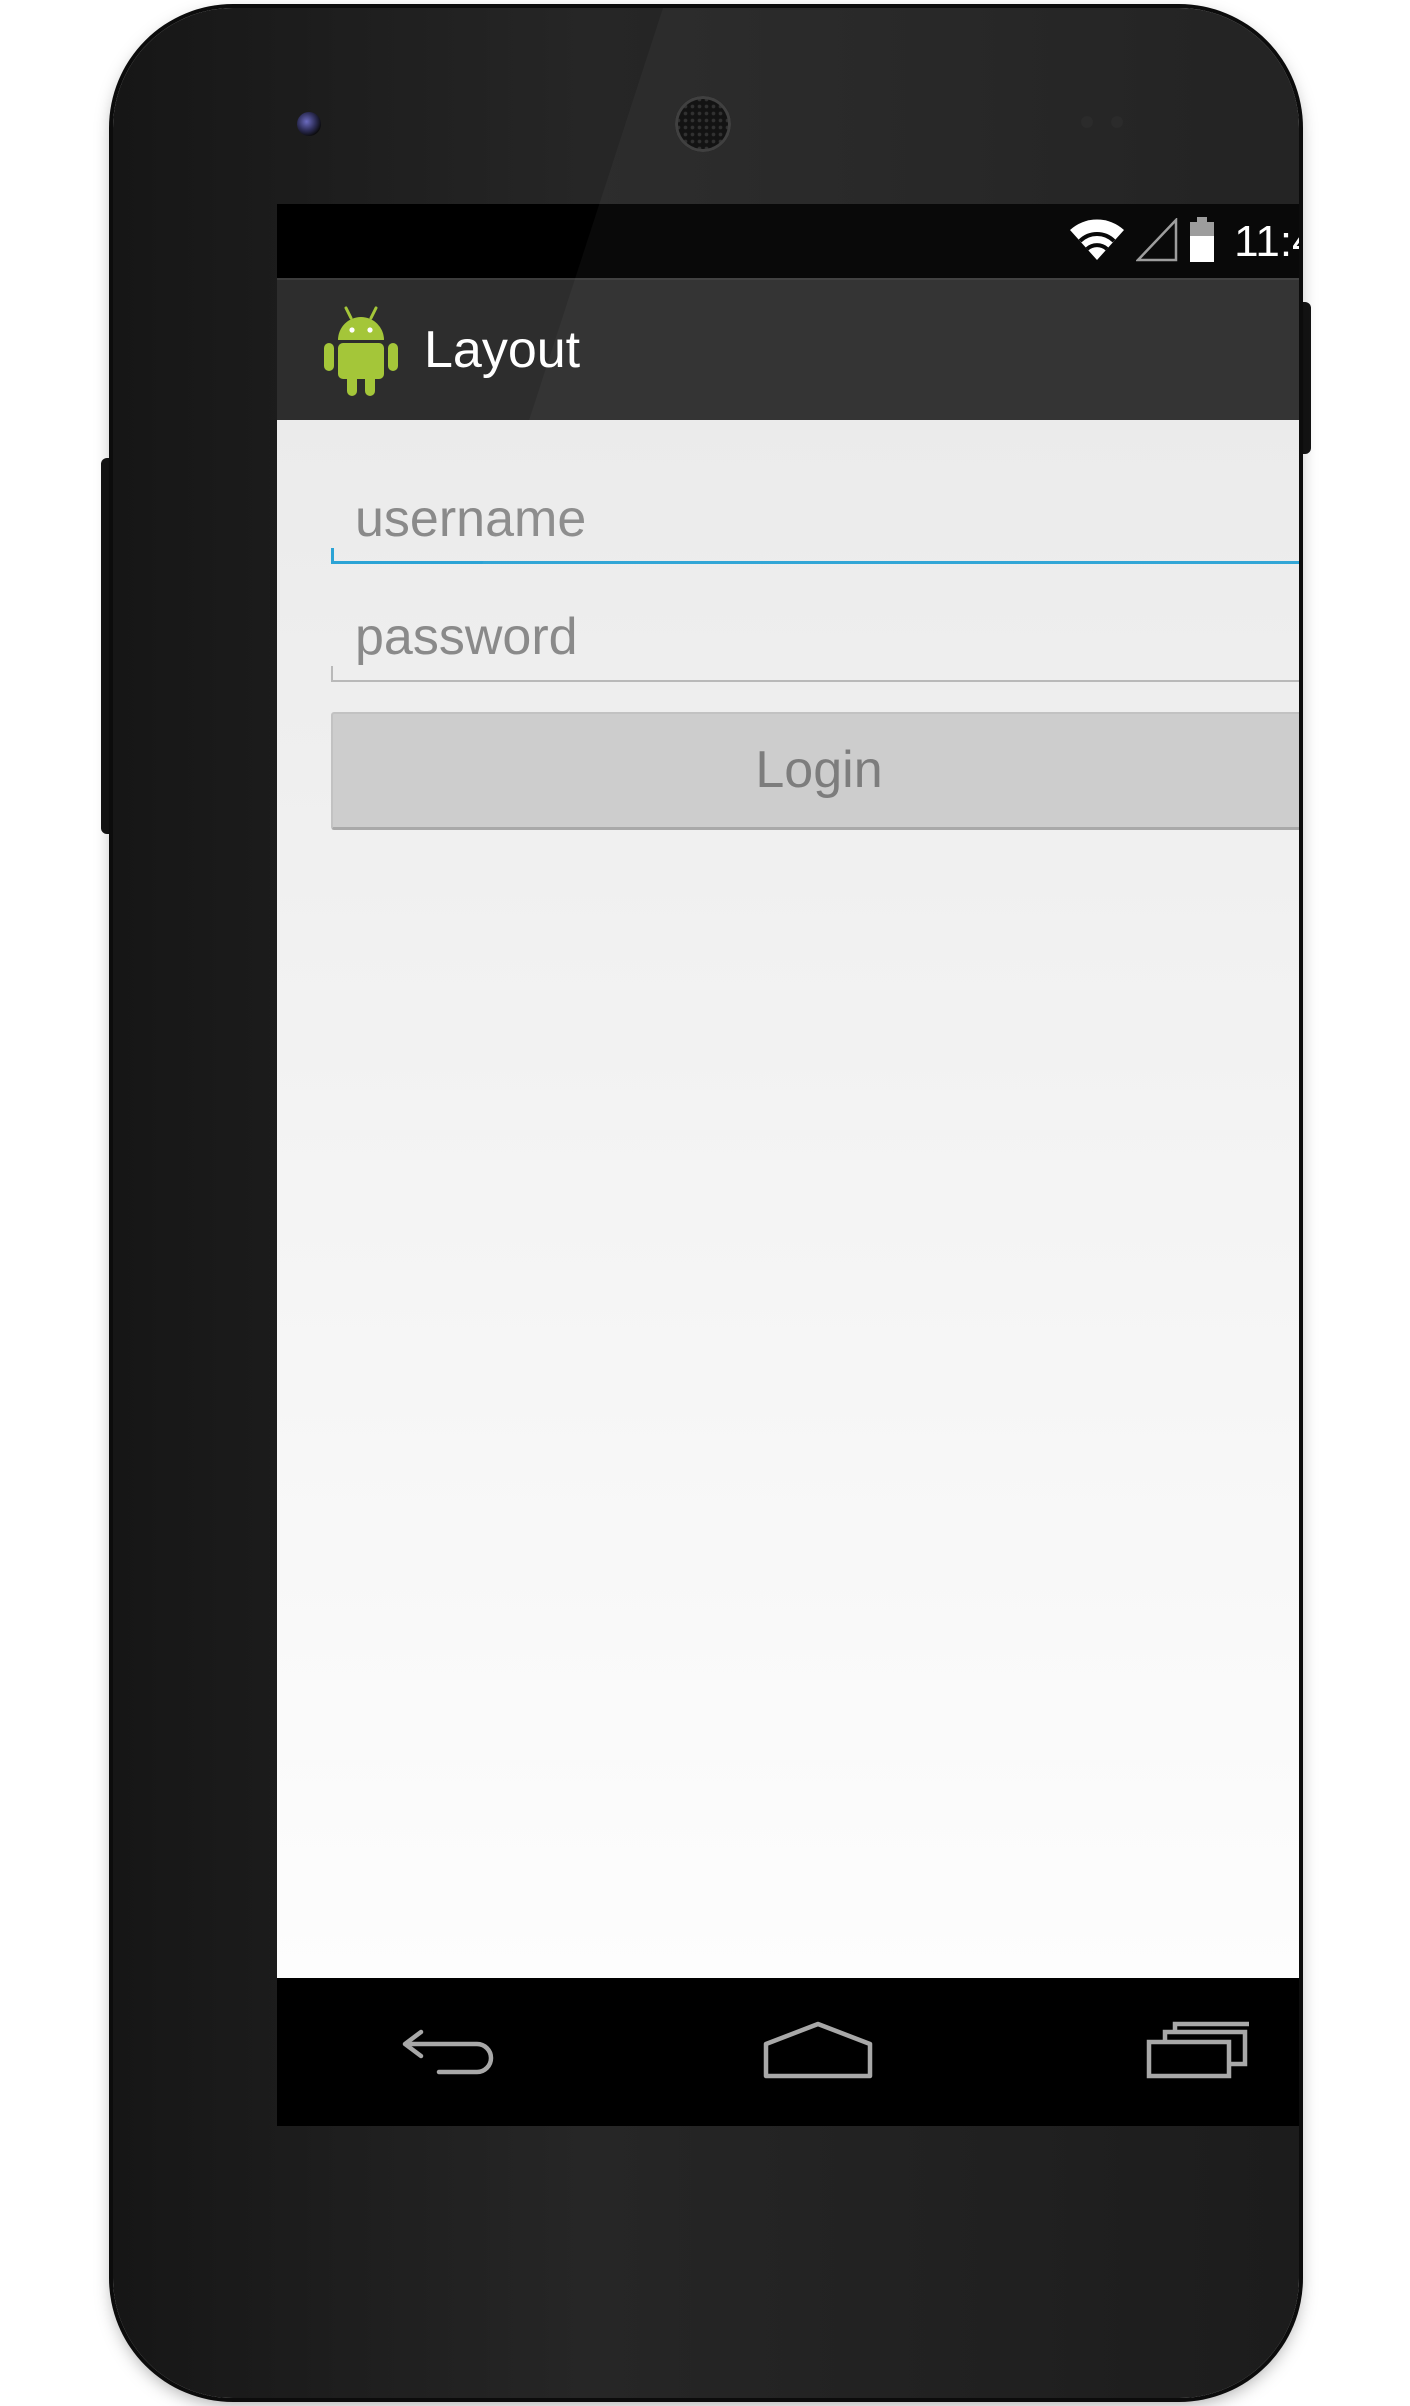  Describe the element at coordinates (1202, 242) in the screenshot. I see `battery-icon` at that location.